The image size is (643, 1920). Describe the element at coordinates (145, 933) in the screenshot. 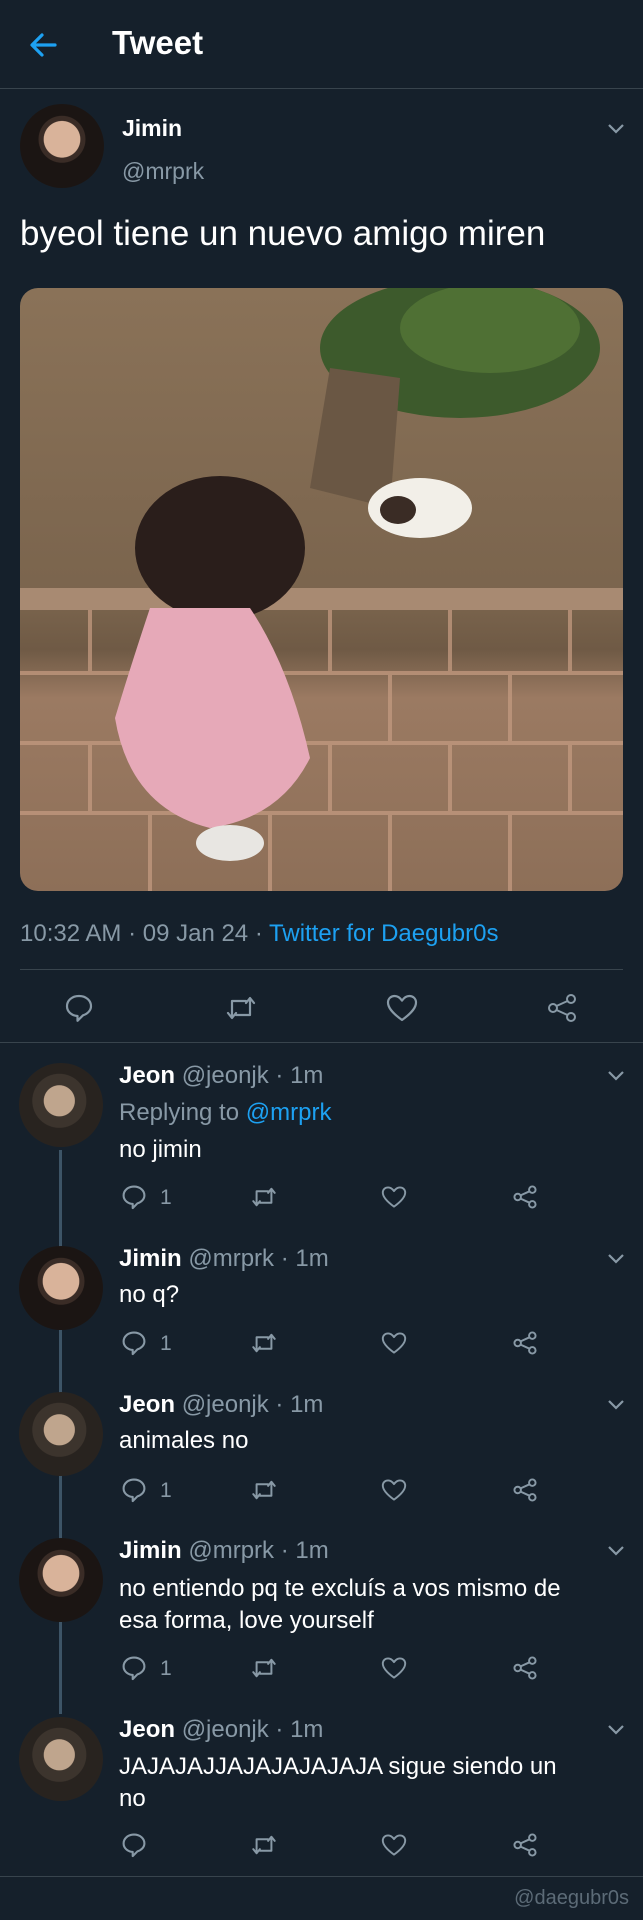

I see `tweet-time: 10:32 AM · 09 Jan 24 ·` at that location.